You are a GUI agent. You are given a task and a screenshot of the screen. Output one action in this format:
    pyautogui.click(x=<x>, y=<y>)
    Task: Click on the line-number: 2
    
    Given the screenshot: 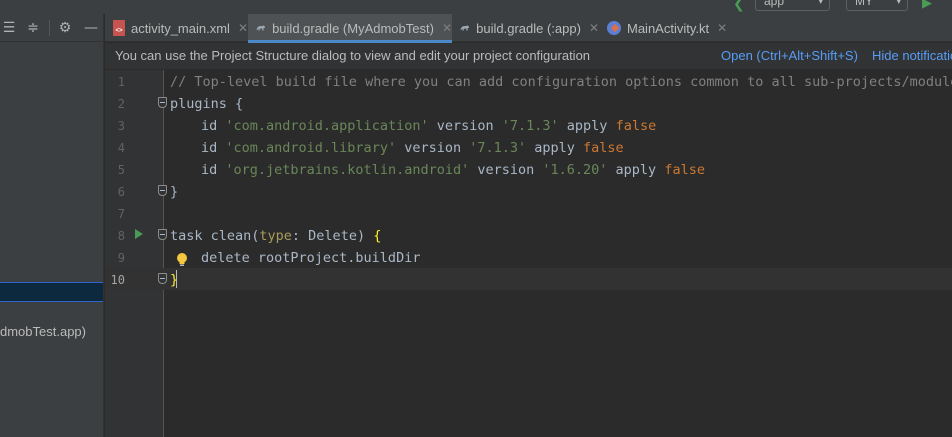 What is the action you would take?
    pyautogui.click(x=115, y=104)
    